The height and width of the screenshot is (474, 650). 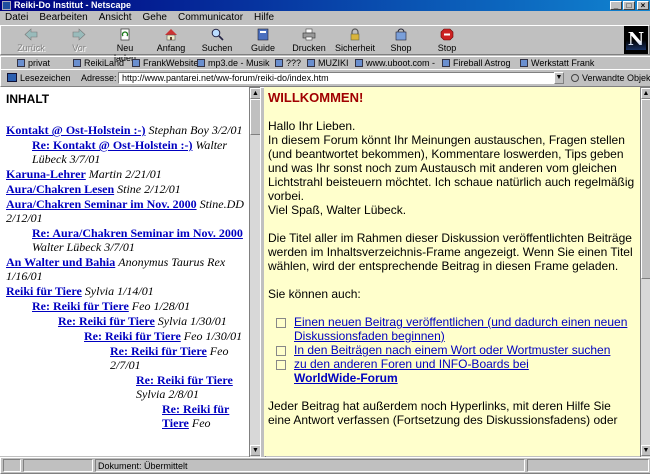 I want to click on back-arrow-icon, so click(x=31, y=34).